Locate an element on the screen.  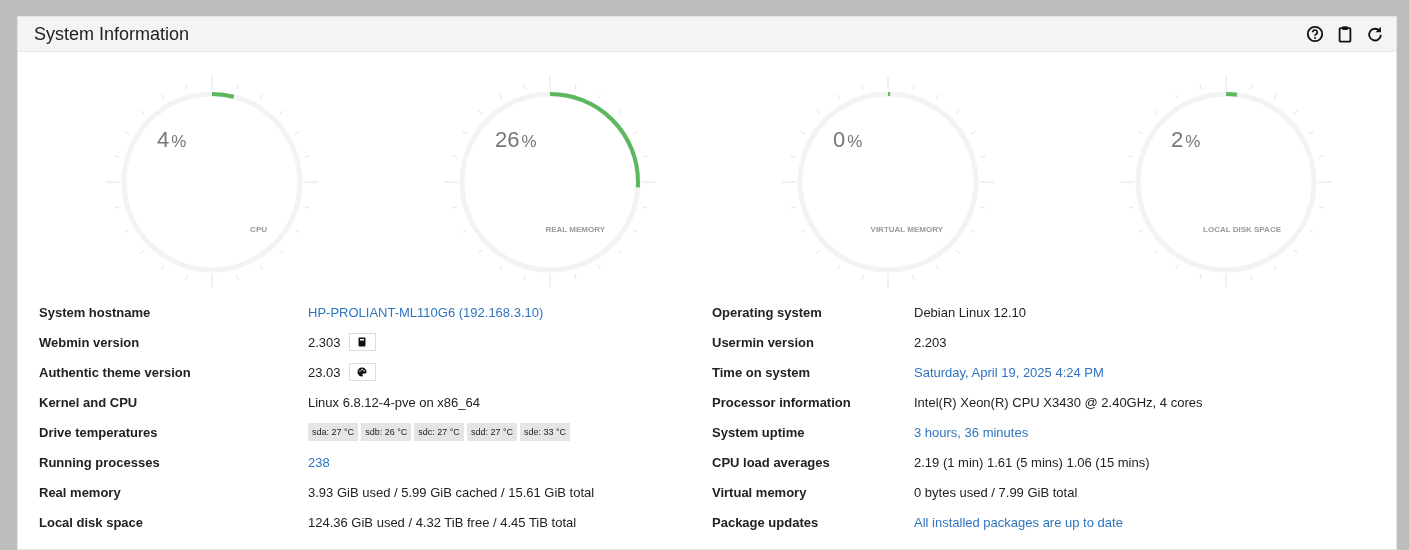
gauge-percent: 0% is located at coordinates (848, 139).